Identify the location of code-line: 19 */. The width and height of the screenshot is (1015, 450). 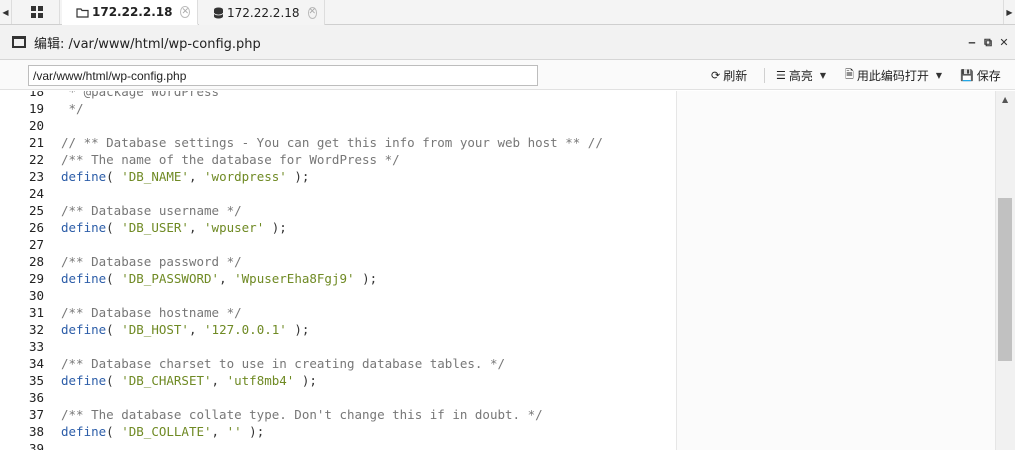
(497, 108).